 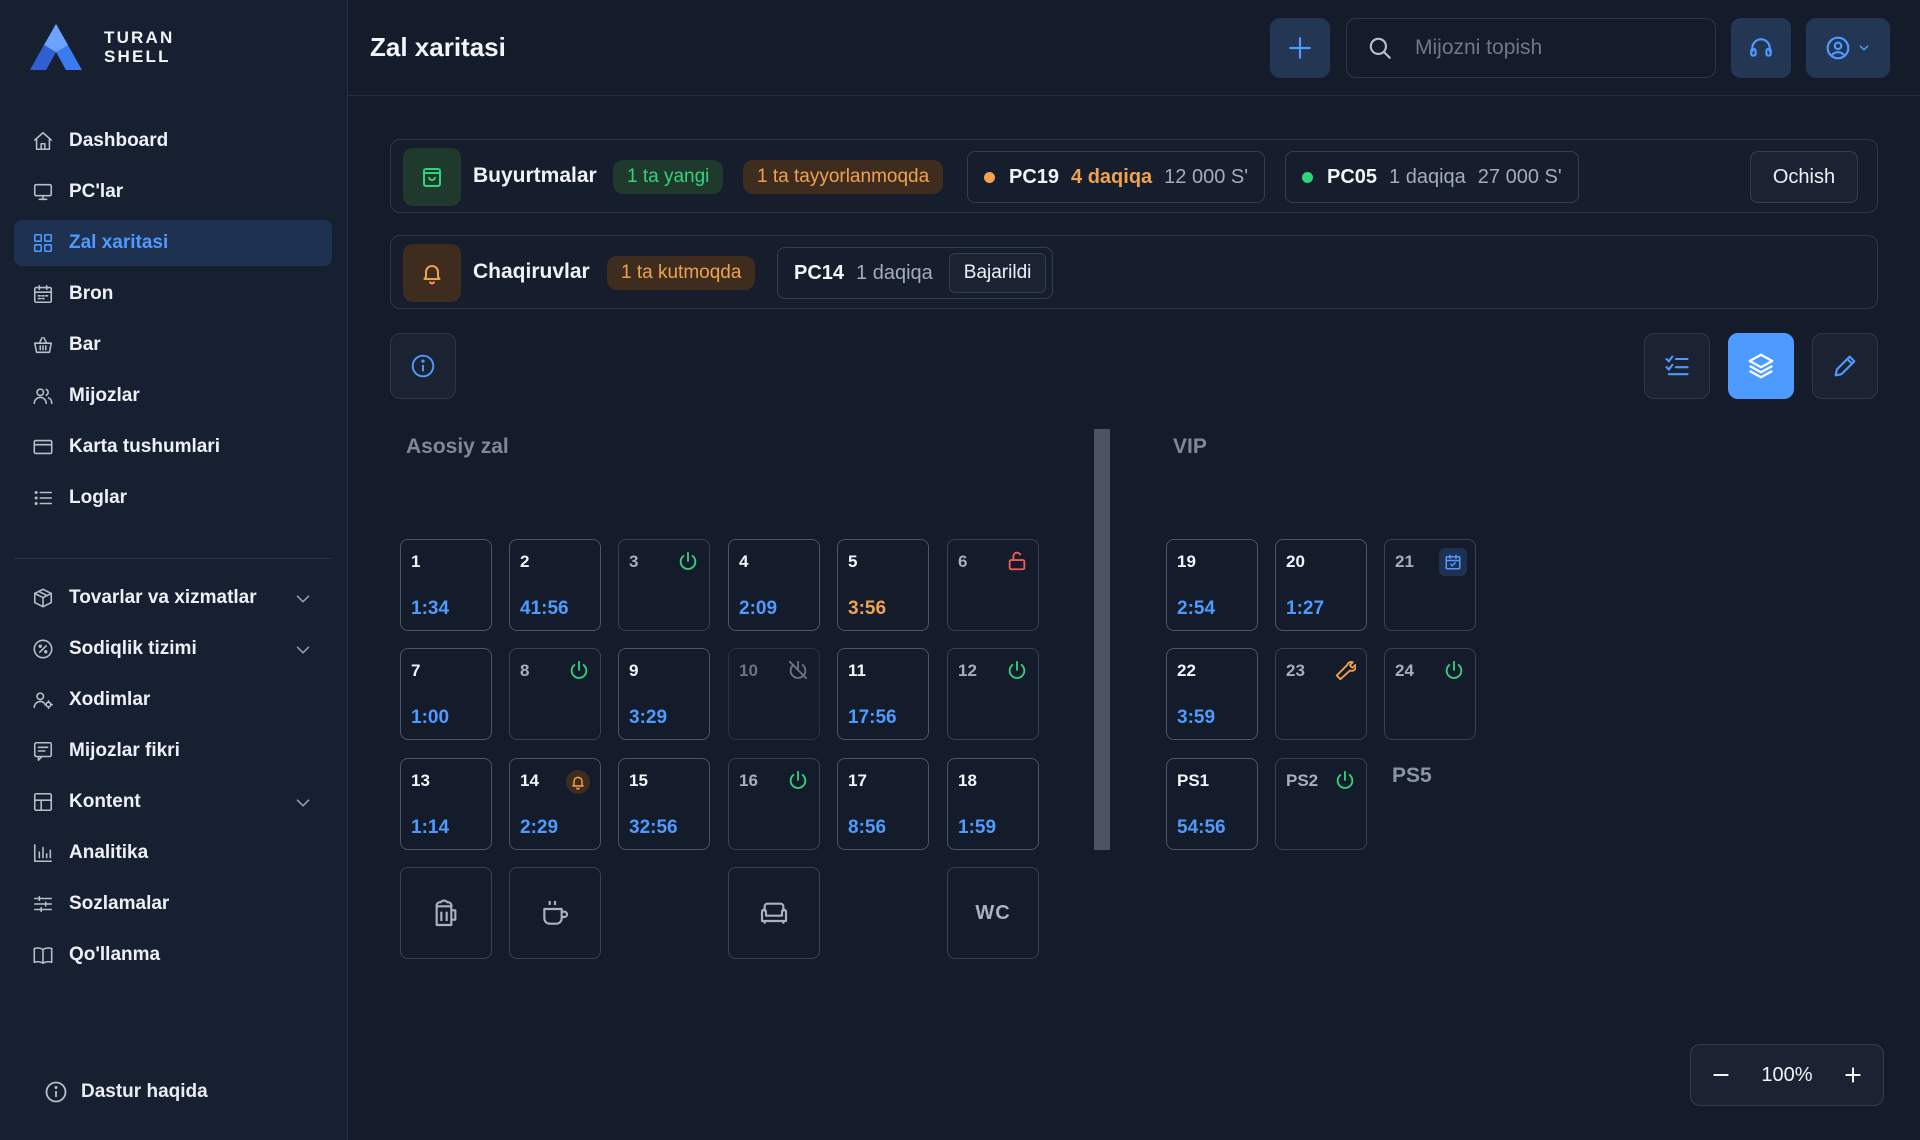 I want to click on pc-tile: 16, so click(x=774, y=804).